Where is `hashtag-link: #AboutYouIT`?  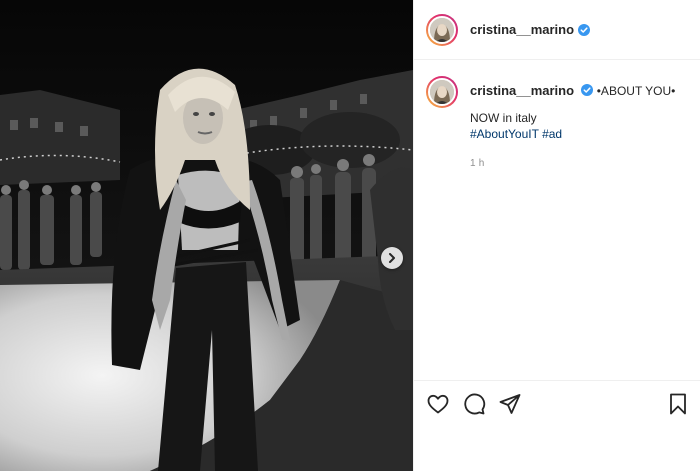 hashtag-link: #AboutYouIT is located at coordinates (504, 134).